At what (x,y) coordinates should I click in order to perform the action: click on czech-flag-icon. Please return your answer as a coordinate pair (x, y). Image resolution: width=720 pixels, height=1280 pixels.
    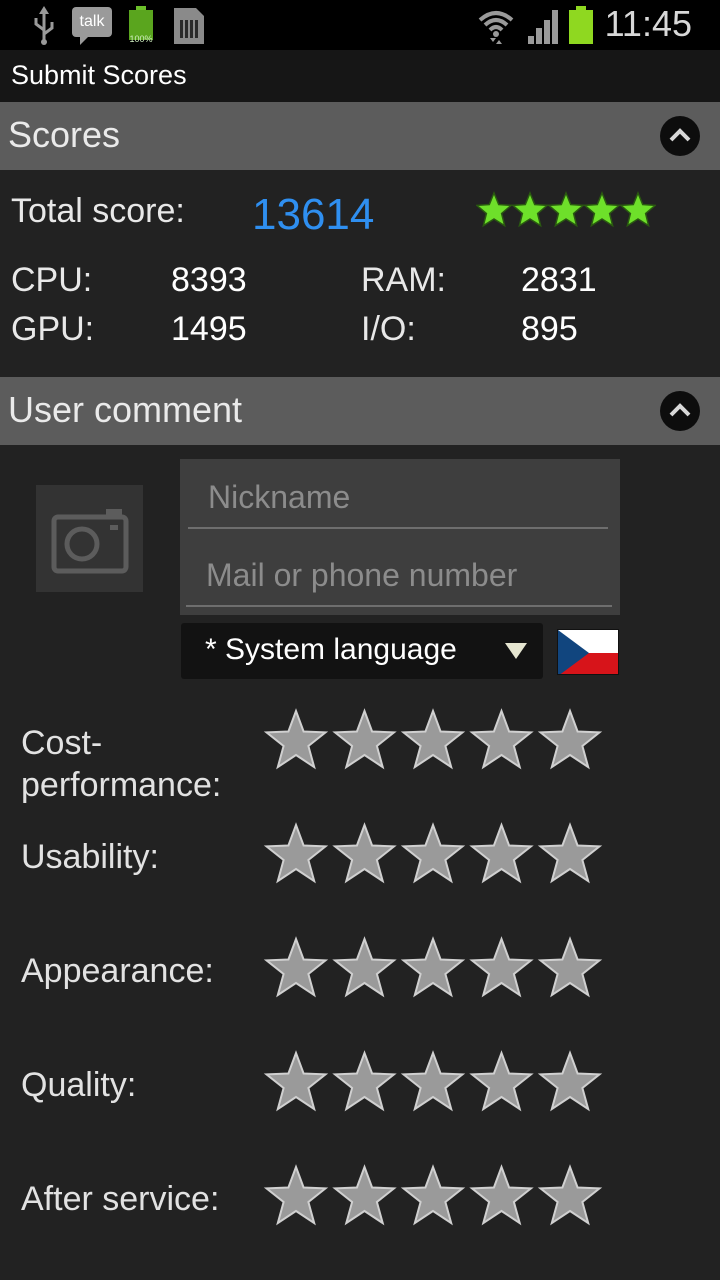
    Looking at the image, I should click on (588, 652).